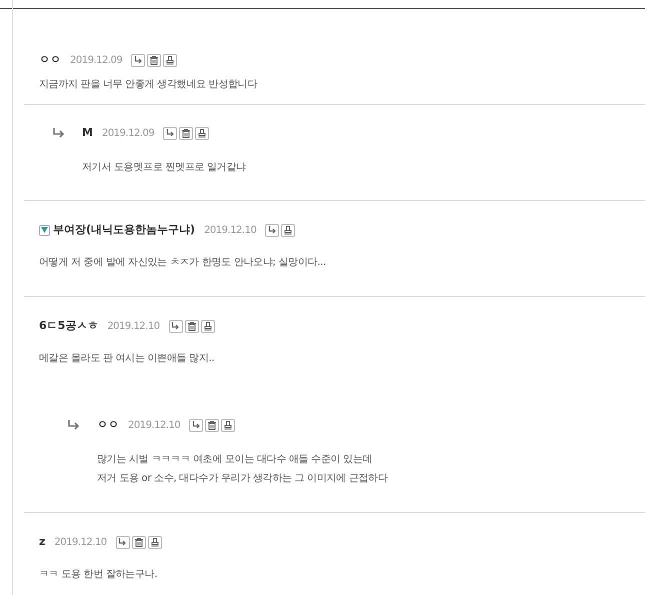 This screenshot has width=653, height=595. Describe the element at coordinates (68, 326) in the screenshot. I see `author-name: 6ㄷ5공ㅅㅎ` at that location.